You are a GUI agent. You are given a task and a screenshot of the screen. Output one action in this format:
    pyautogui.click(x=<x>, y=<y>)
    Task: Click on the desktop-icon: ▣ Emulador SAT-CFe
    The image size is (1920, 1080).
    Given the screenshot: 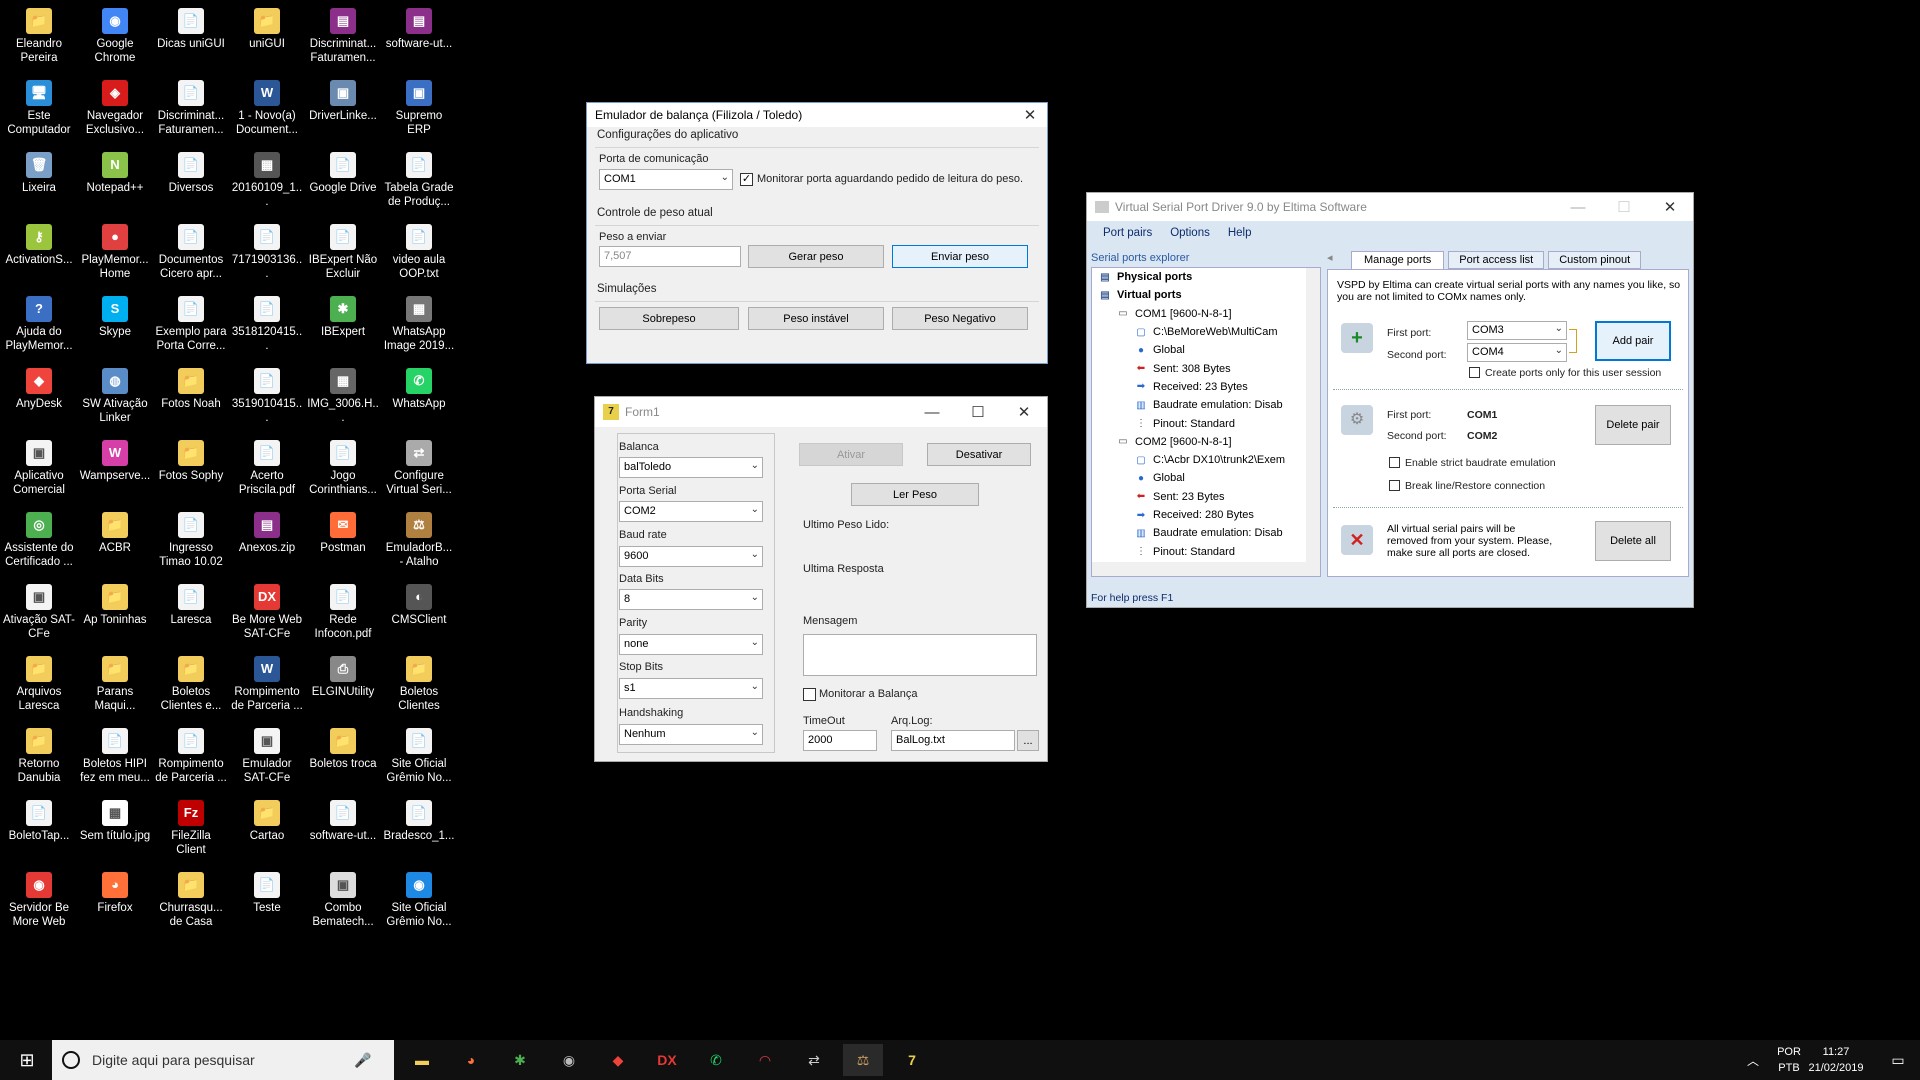 What is the action you would take?
    pyautogui.click(x=267, y=753)
    